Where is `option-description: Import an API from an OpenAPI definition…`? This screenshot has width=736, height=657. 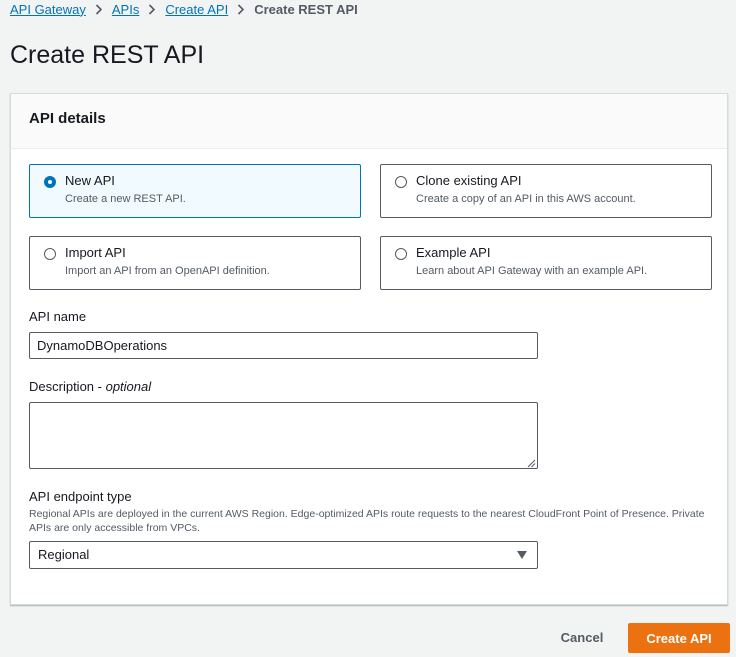 option-description: Import an API from an OpenAPI definition… is located at coordinates (167, 271).